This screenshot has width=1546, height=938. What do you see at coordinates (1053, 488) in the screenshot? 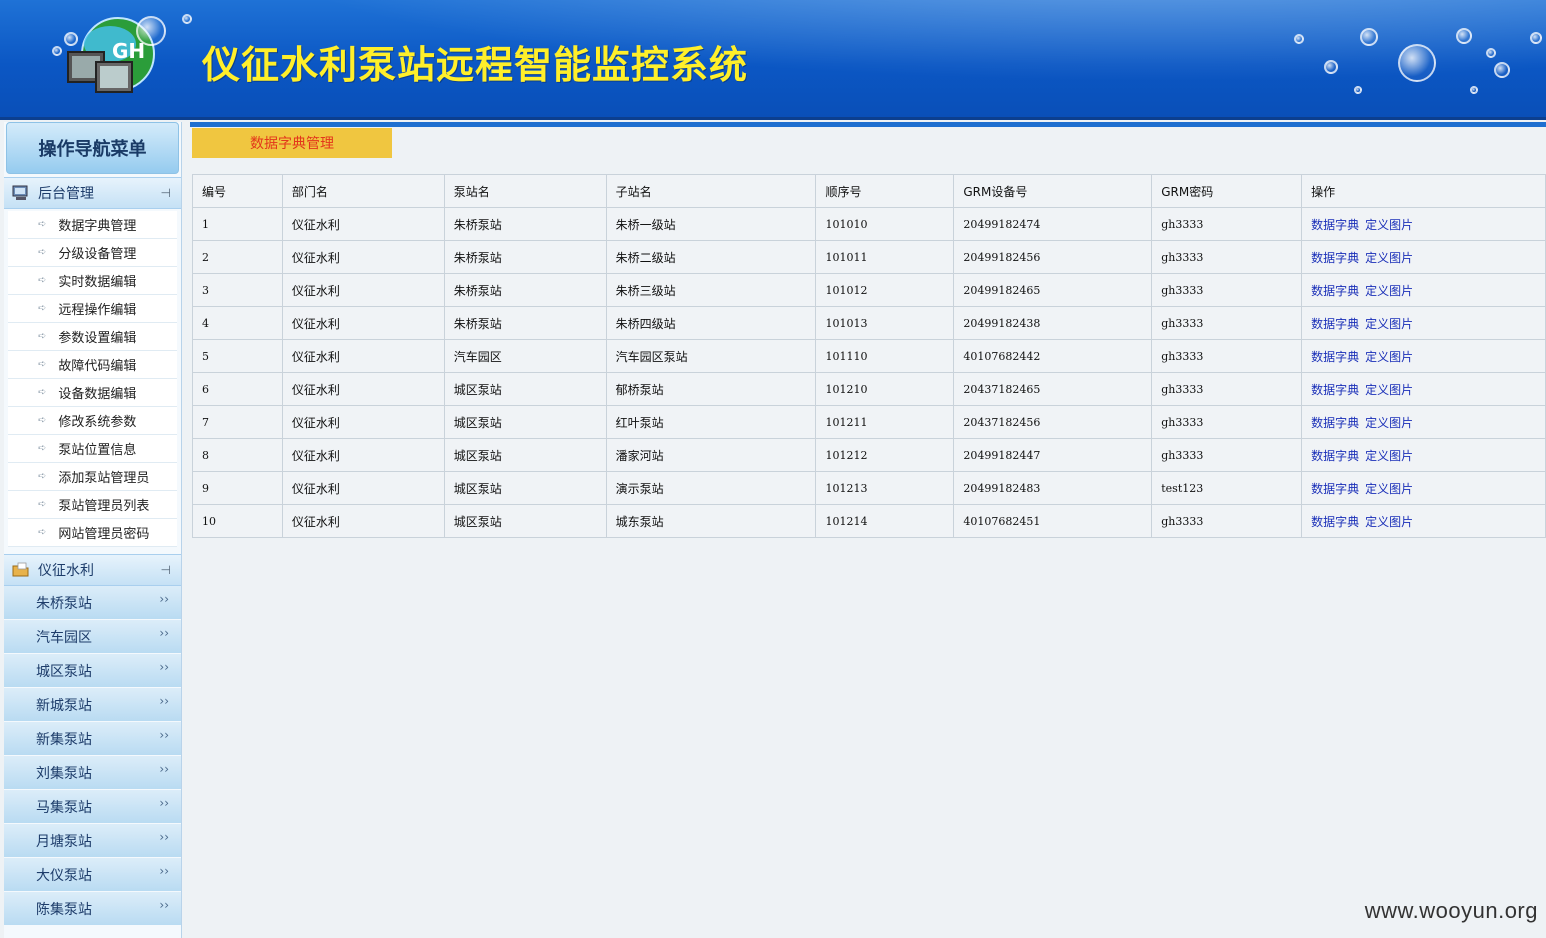
I see `table-cell: 20499182483` at bounding box center [1053, 488].